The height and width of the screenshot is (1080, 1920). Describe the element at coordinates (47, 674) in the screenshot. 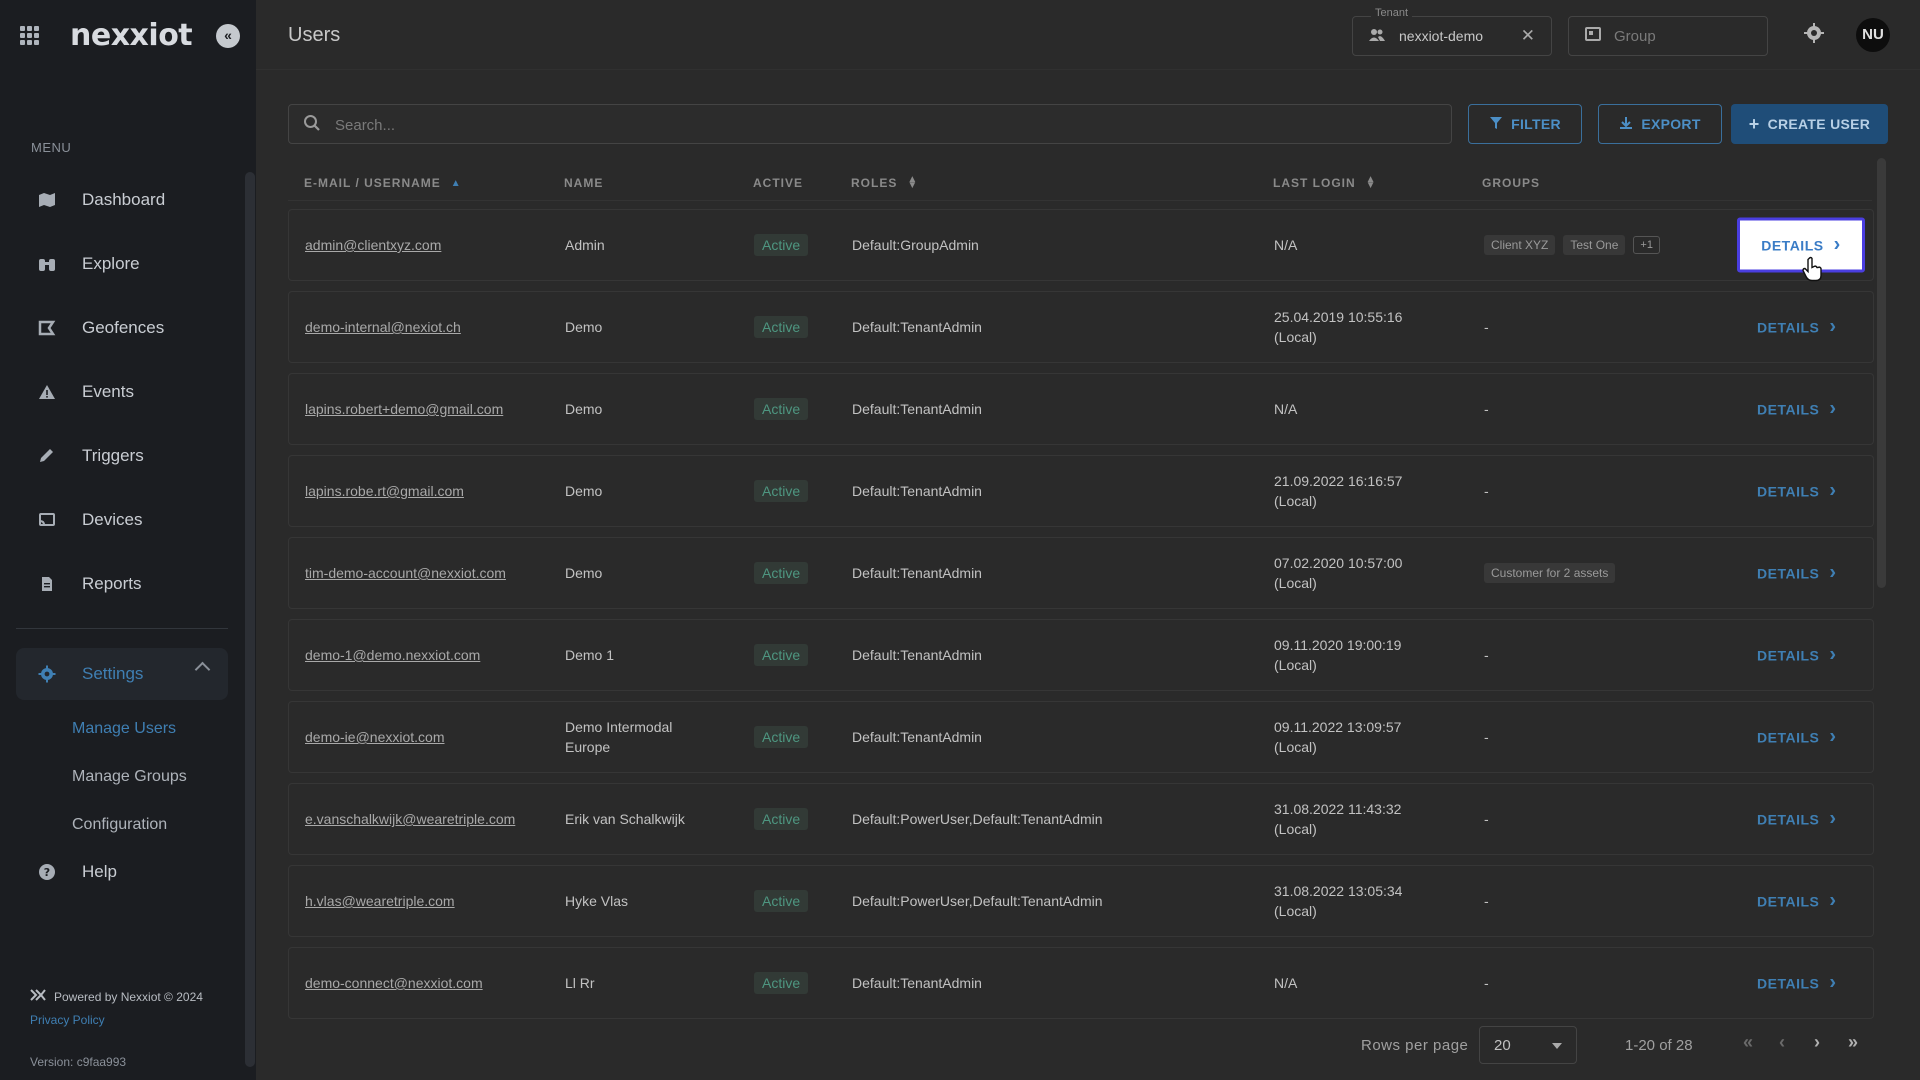

I see `gear-icon` at that location.